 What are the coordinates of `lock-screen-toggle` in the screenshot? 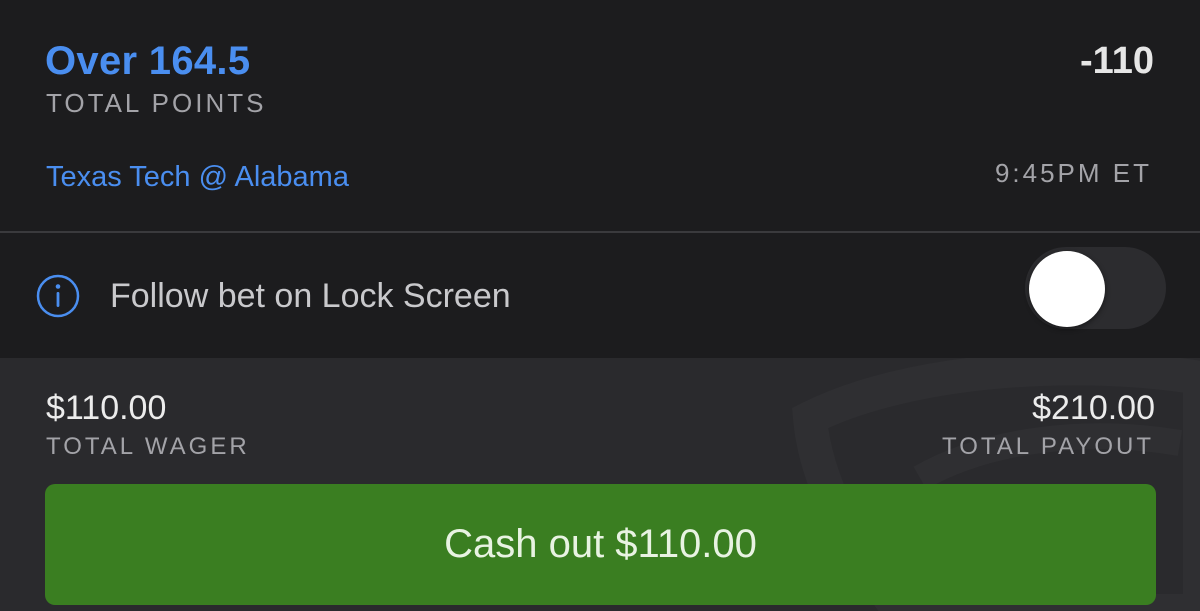 It's located at (1095, 288).